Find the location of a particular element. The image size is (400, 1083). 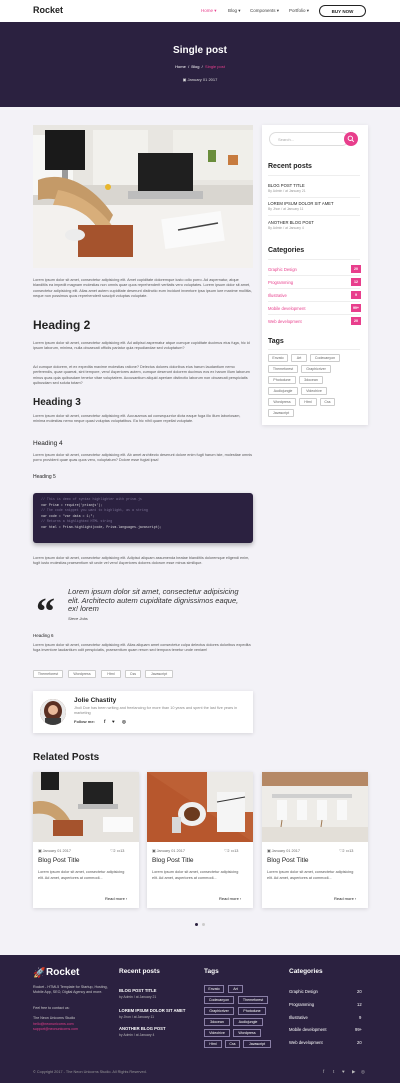

sidebar-tag: Videohive is located at coordinates (314, 391).